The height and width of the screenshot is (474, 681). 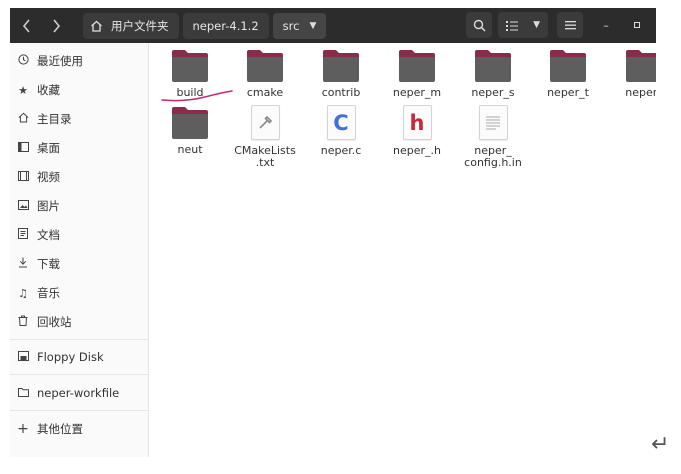 What do you see at coordinates (23, 90) in the screenshot?
I see `star-icon: ★` at bounding box center [23, 90].